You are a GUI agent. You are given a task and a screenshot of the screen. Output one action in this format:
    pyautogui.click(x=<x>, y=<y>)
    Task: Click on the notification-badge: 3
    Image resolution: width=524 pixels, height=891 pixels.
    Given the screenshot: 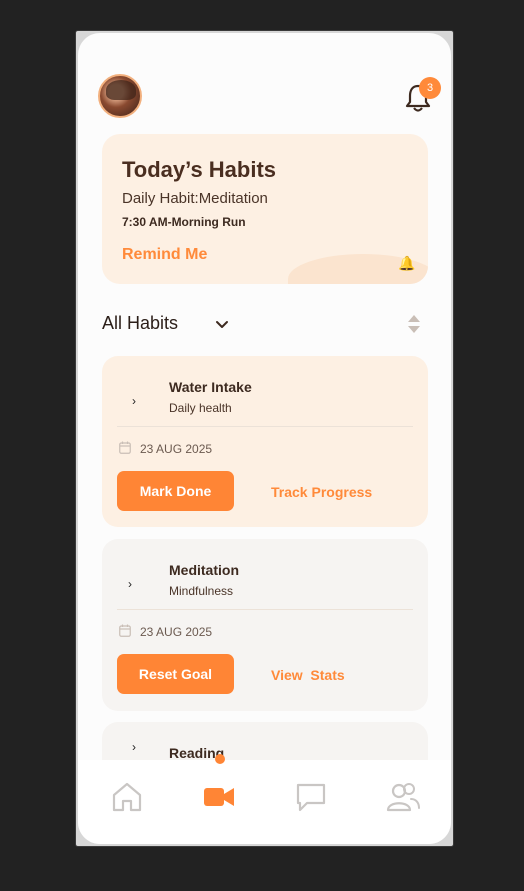 What is the action you would take?
    pyautogui.click(x=430, y=88)
    